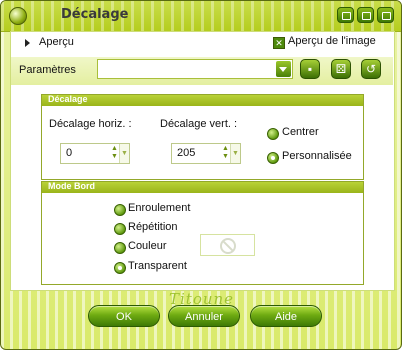  I want to click on radio-custom-label: Personnalisée, so click(317, 156).